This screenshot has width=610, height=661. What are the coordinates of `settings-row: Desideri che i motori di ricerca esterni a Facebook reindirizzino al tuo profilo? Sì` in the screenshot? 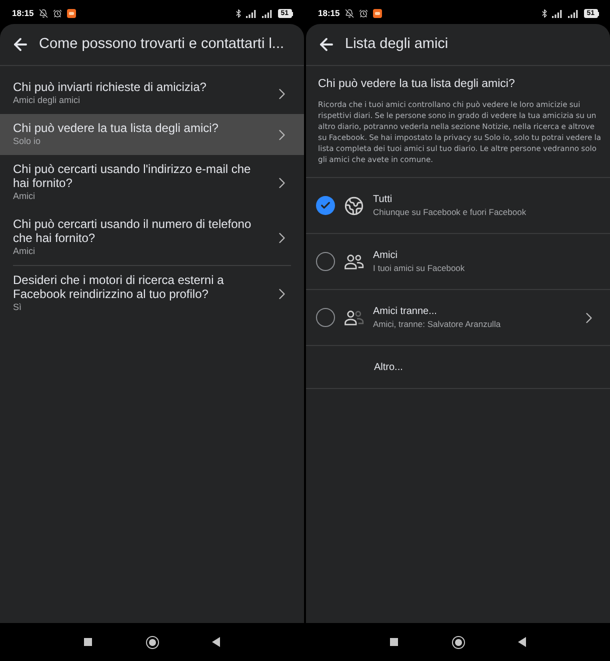 It's located at (152, 293).